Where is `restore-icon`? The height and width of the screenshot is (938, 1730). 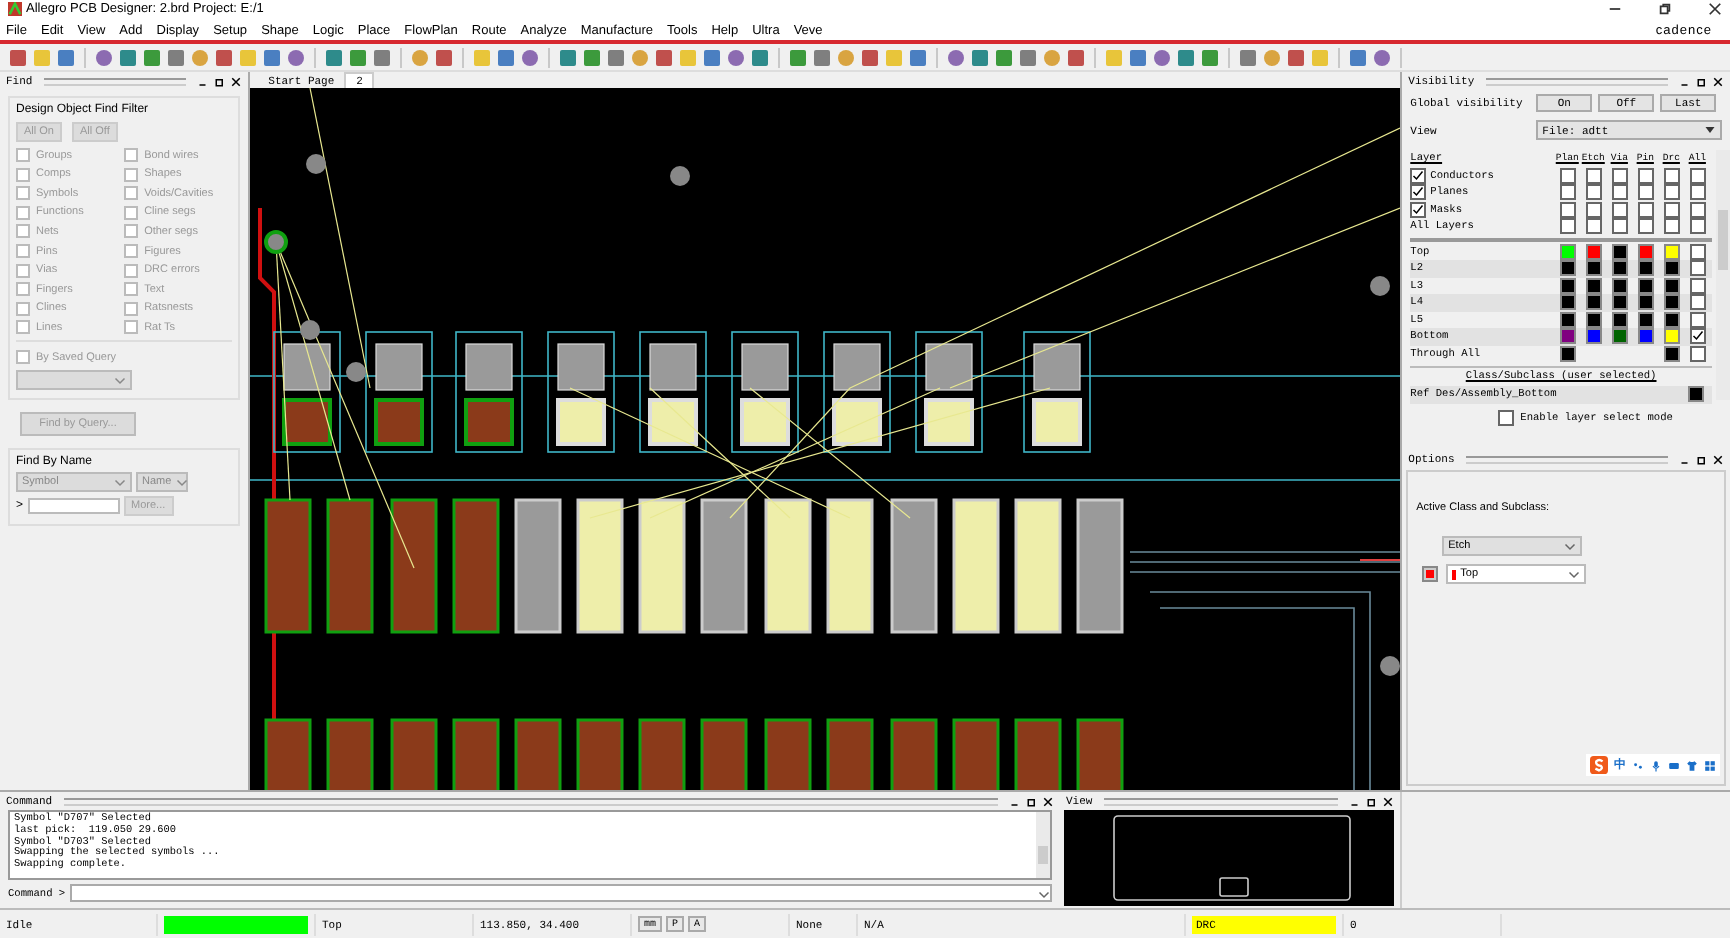 restore-icon is located at coordinates (1665, 9).